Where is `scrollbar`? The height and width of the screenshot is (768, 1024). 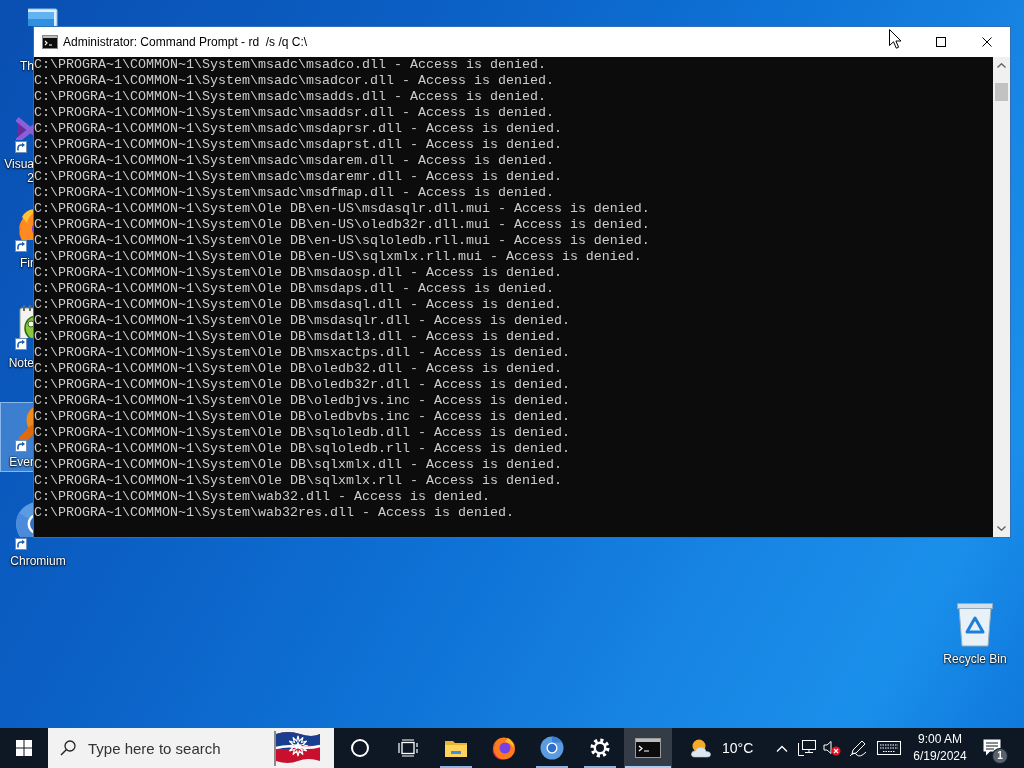 scrollbar is located at coordinates (1001, 297).